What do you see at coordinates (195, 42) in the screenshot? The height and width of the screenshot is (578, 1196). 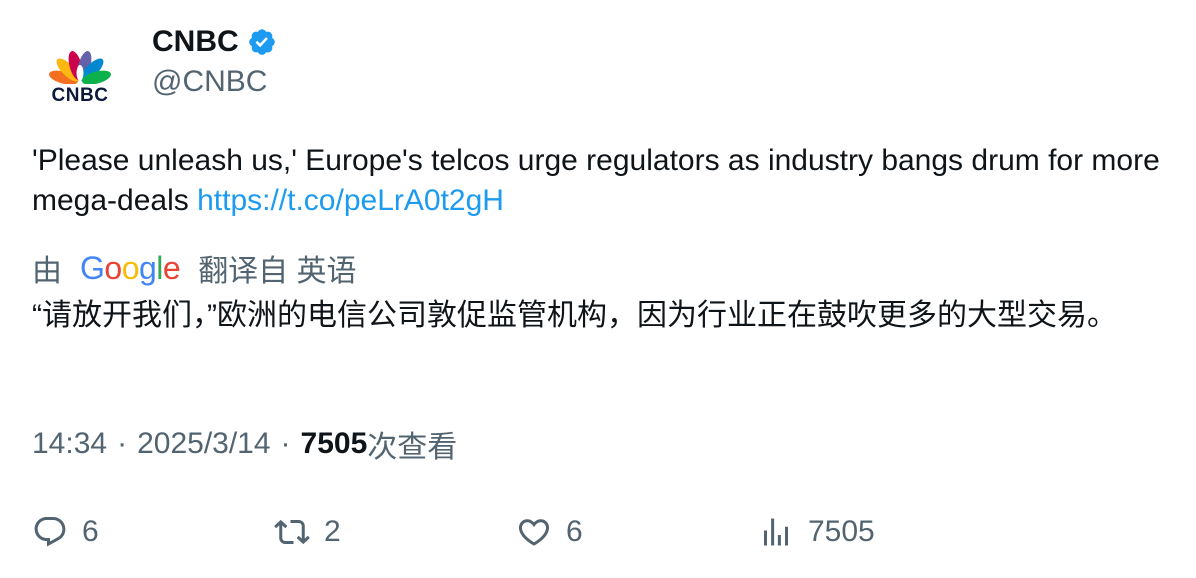 I see `author-display-name: CNBC` at bounding box center [195, 42].